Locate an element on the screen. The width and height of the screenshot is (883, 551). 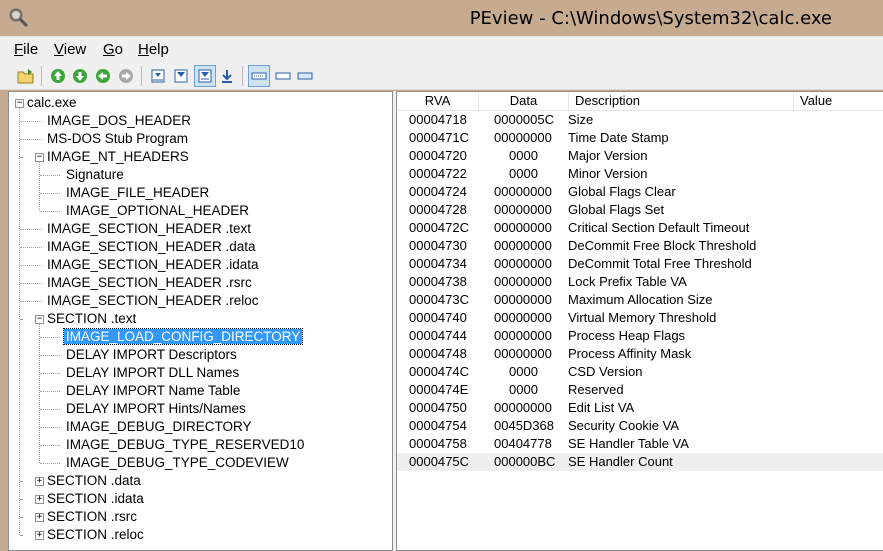
menu-file: File is located at coordinates (26, 49).